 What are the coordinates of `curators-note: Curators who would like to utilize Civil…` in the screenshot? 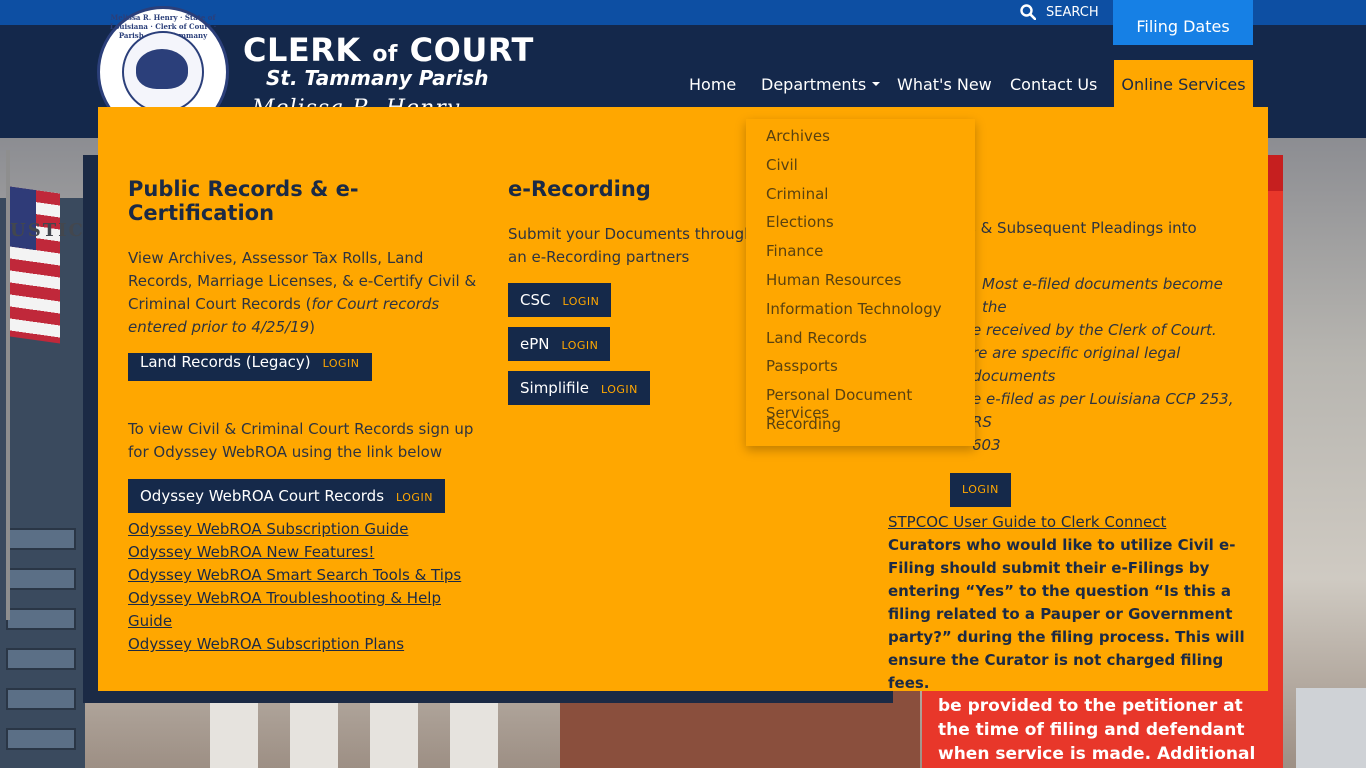 It's located at (1066, 614).